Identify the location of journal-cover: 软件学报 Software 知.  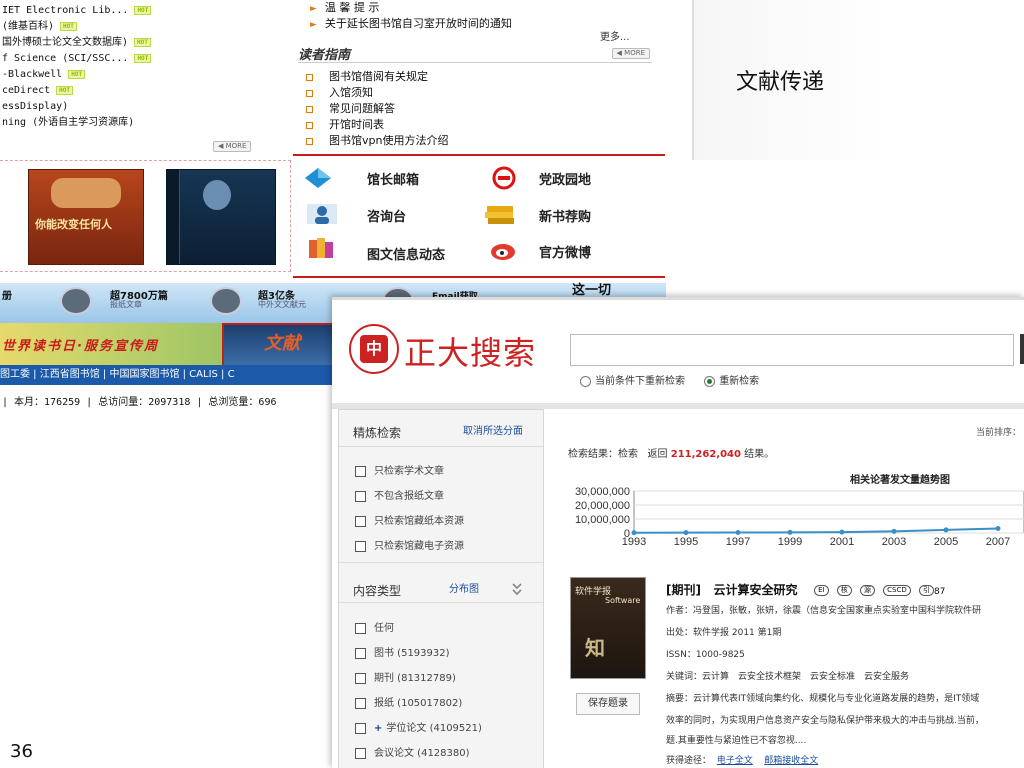
(608, 628).